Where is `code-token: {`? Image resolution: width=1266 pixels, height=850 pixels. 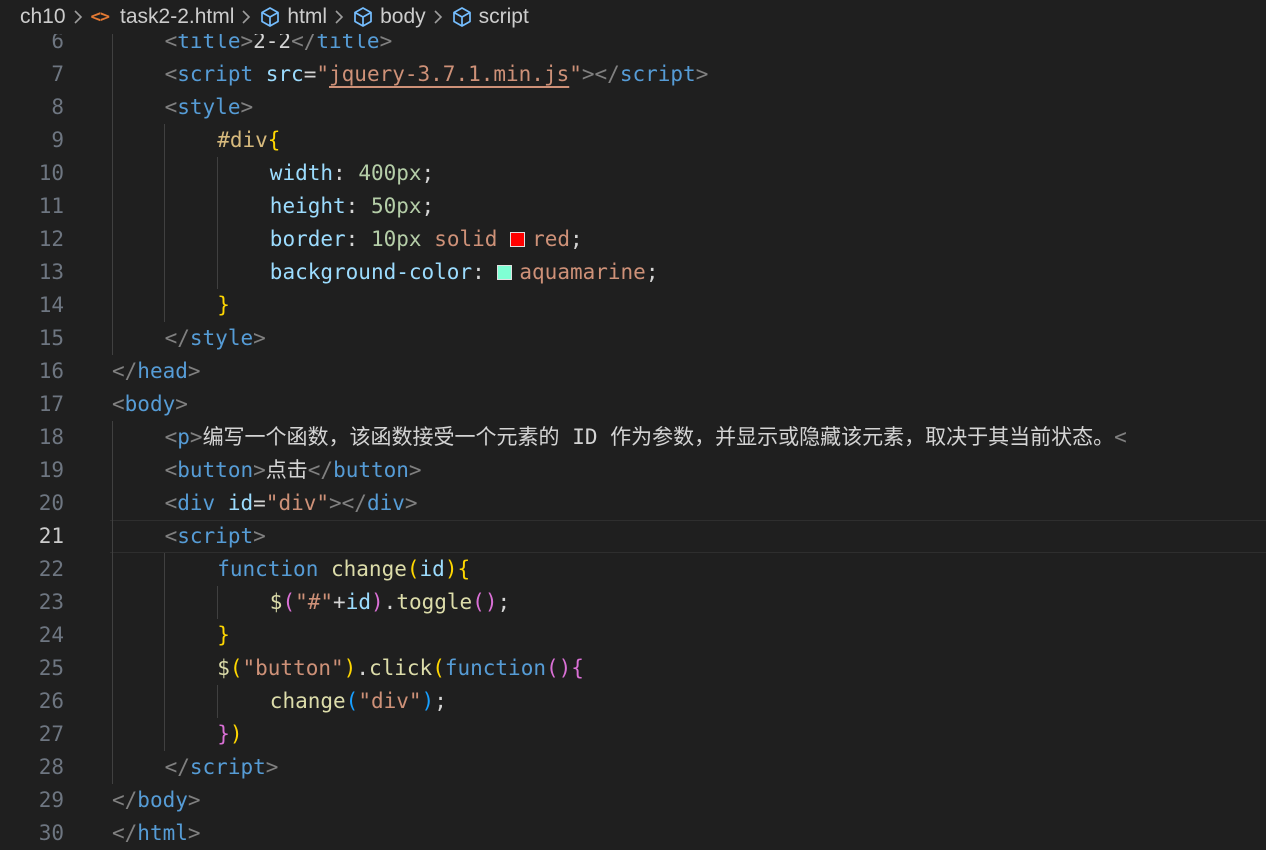 code-token: { is located at coordinates (274, 140).